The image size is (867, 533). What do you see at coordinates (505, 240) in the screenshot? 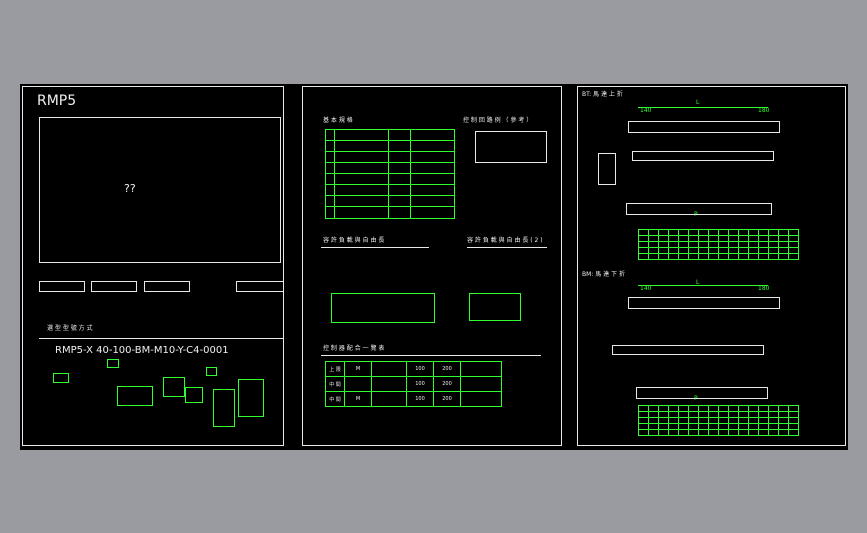
I see `allowable-load-title-2: 容 許 負 載 與 自 由 長 ( 2 )` at bounding box center [505, 240].